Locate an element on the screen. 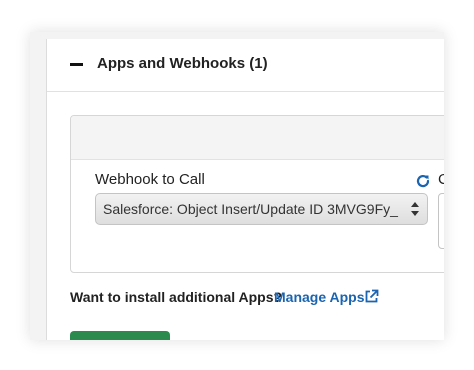  save-button is located at coordinates (120, 335).